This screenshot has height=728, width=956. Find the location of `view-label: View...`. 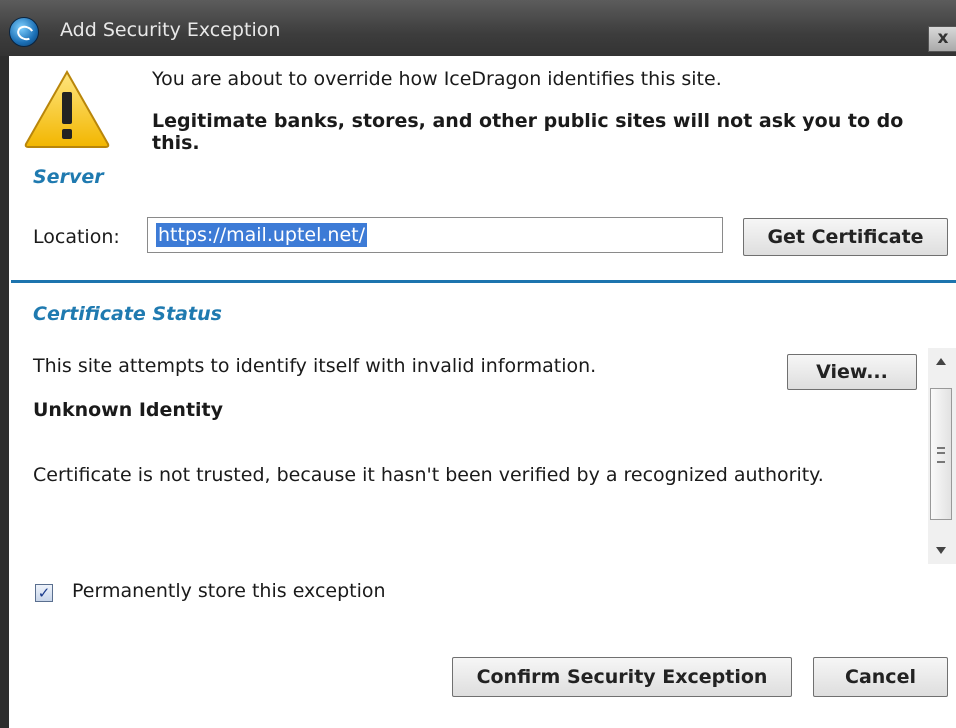

view-label: View... is located at coordinates (852, 372).